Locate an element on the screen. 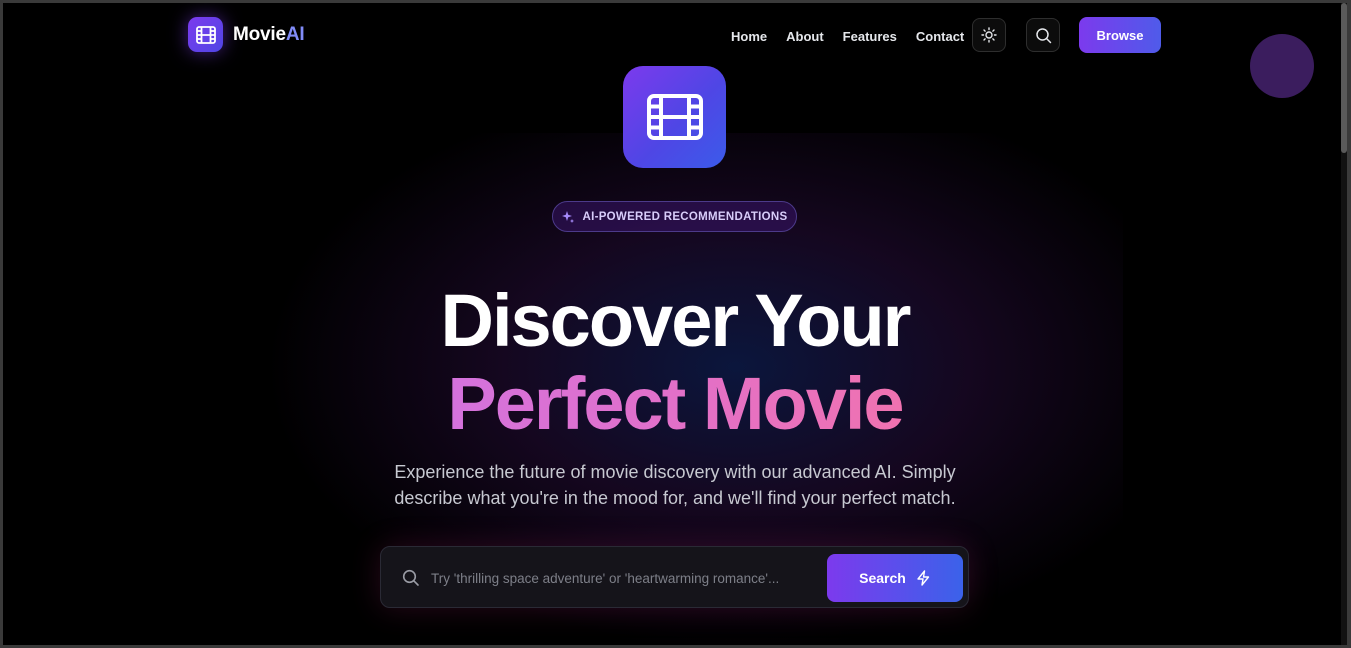  ai-badge: AI-POWERED RECOMMENDATIONS is located at coordinates (674, 216).